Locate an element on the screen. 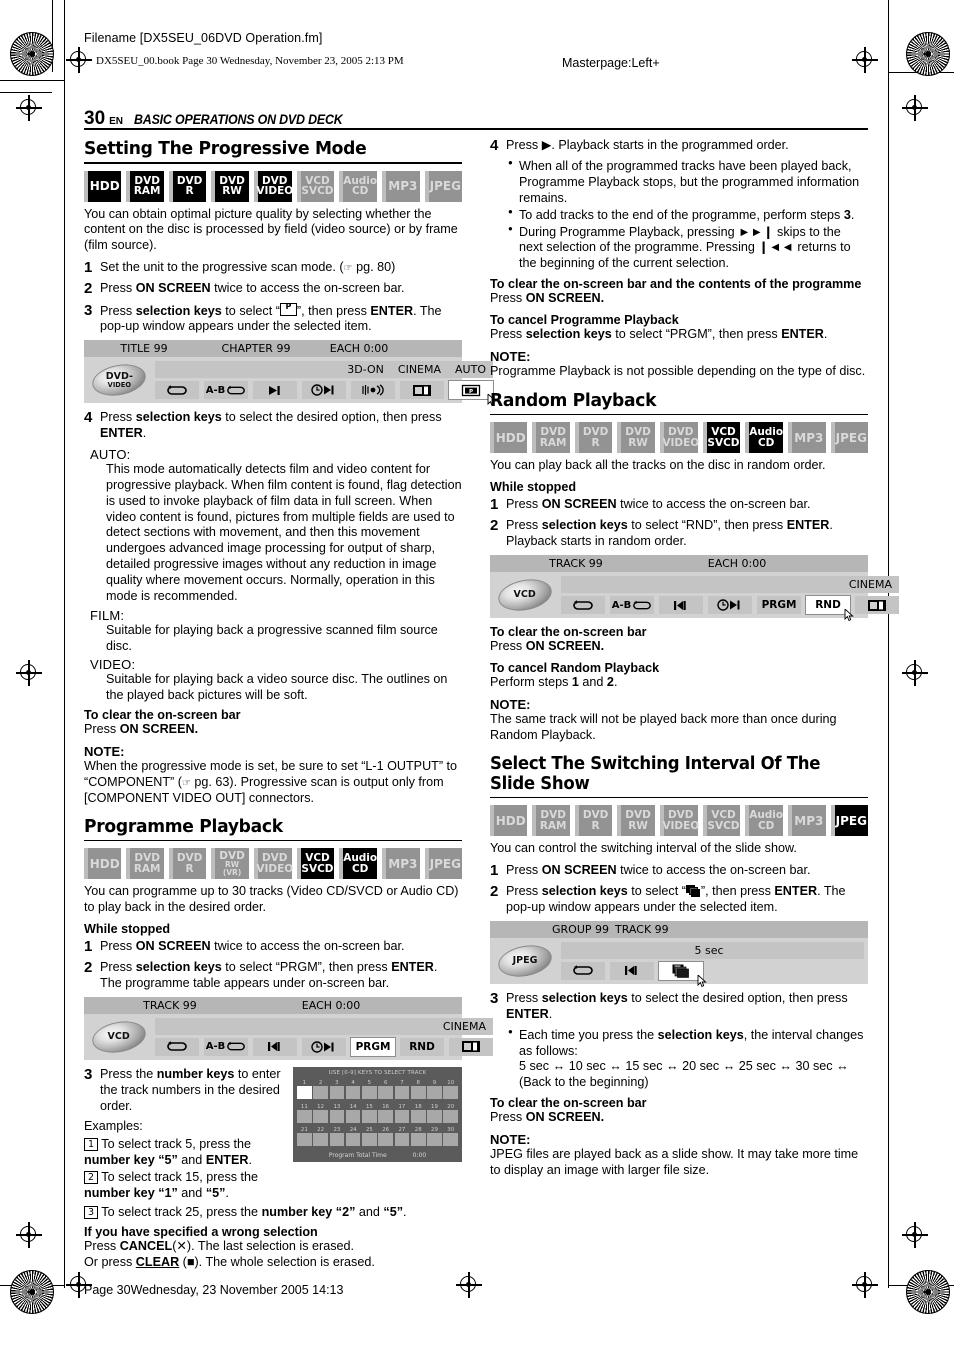 This screenshot has height=1351, width=954. slideshow-note-heading: NOTE: is located at coordinates (510, 1139).